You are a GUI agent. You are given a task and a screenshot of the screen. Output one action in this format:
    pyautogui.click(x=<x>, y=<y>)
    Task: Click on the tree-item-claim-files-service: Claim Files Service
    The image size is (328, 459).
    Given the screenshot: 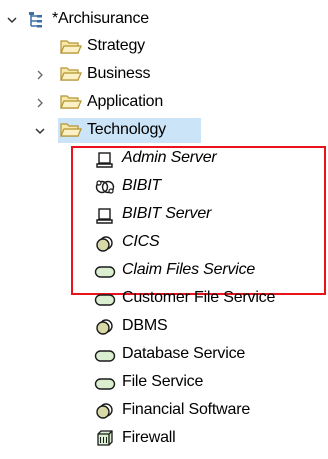 What is the action you would take?
    pyautogui.click(x=188, y=270)
    